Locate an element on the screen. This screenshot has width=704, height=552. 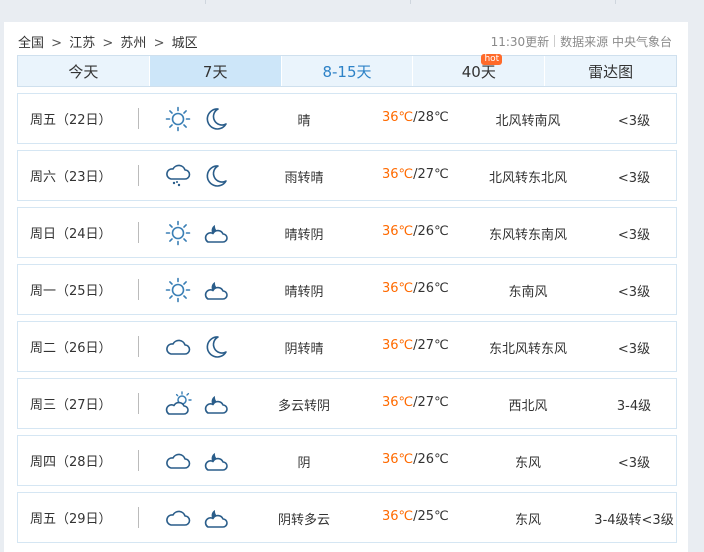
tab-8-15-day: 8-15天 is located at coordinates (347, 71).